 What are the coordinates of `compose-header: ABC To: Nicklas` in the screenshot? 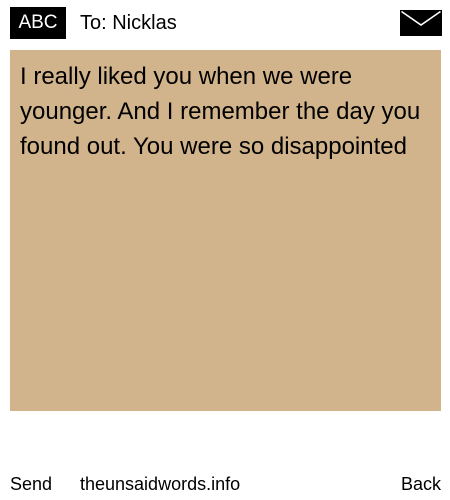 It's located at (225, 22).